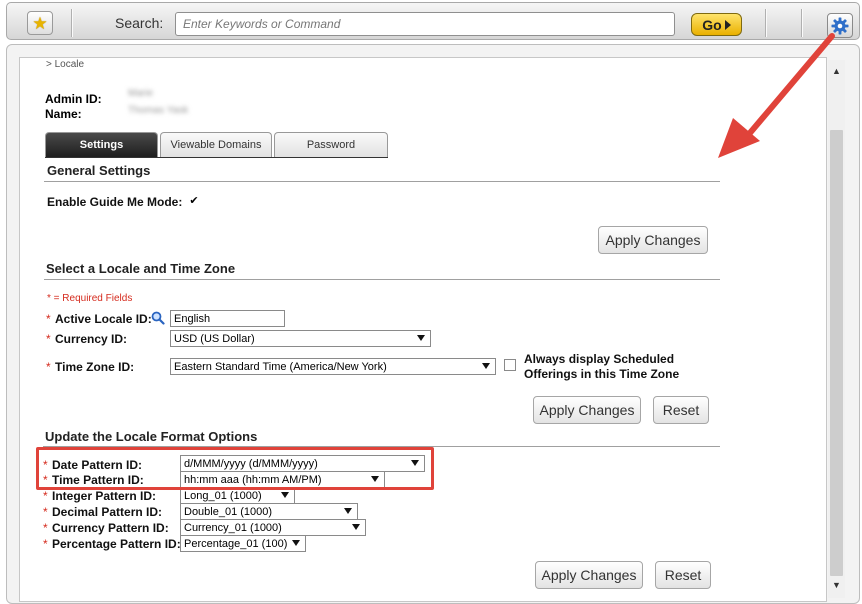  What do you see at coordinates (776, 95) in the screenshot?
I see `annotation-arrow-icon` at bounding box center [776, 95].